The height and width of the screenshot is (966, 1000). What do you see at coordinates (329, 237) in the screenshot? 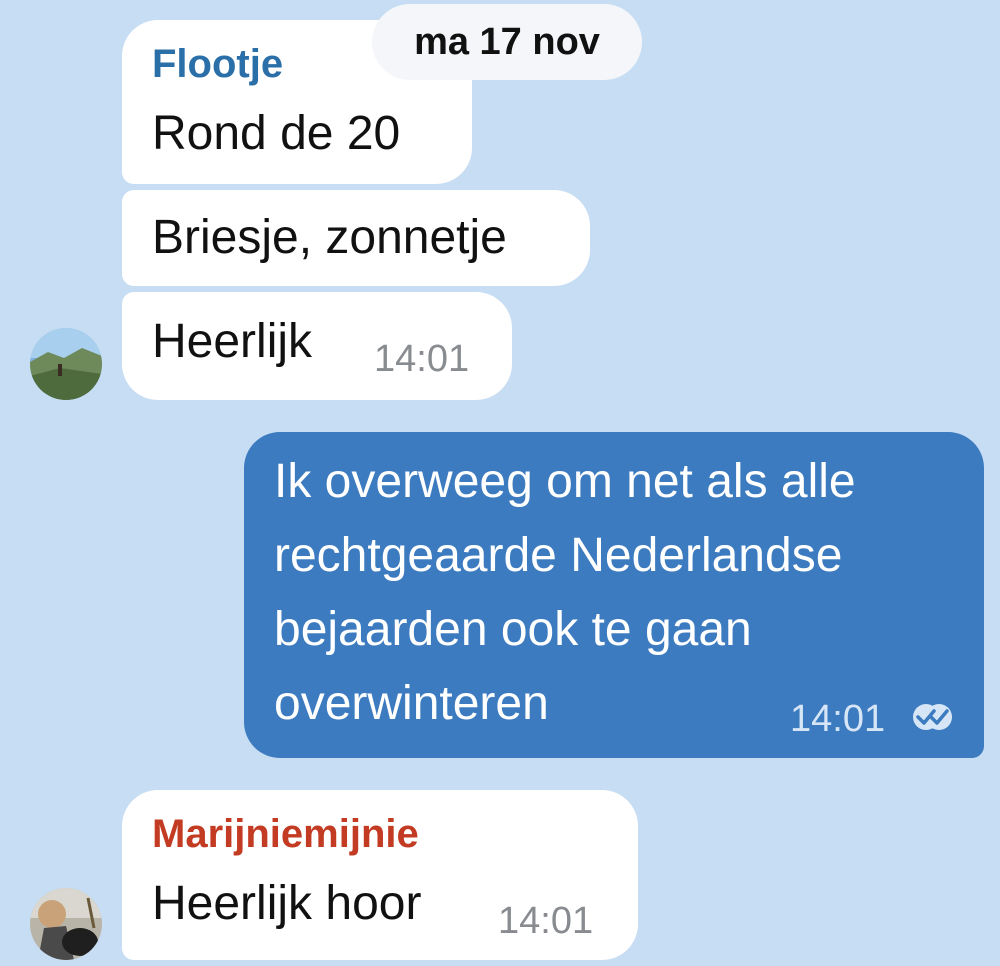
I see `message-text: Briesje, zonnetje` at bounding box center [329, 237].